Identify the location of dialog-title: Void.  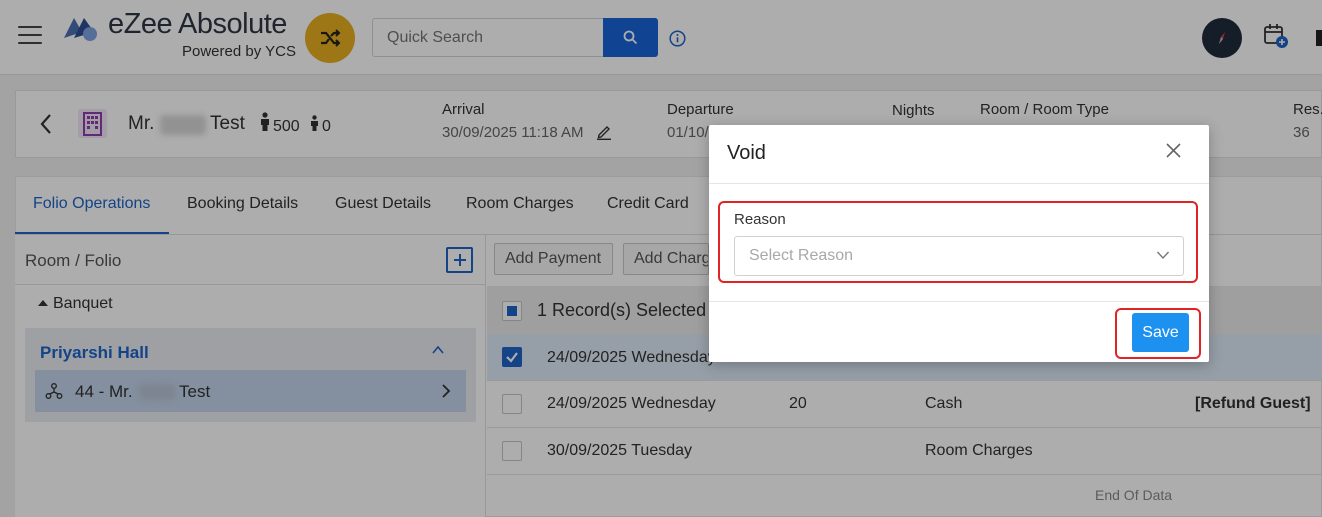
(746, 153).